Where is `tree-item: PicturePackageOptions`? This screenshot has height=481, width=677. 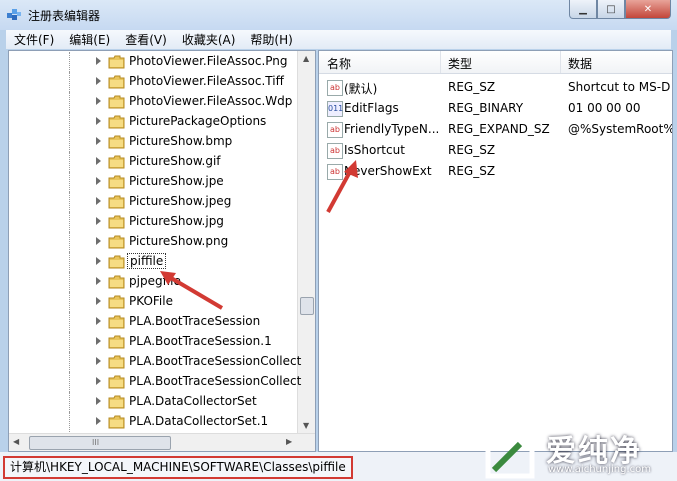
tree-item: PicturePackageOptions is located at coordinates (154, 122).